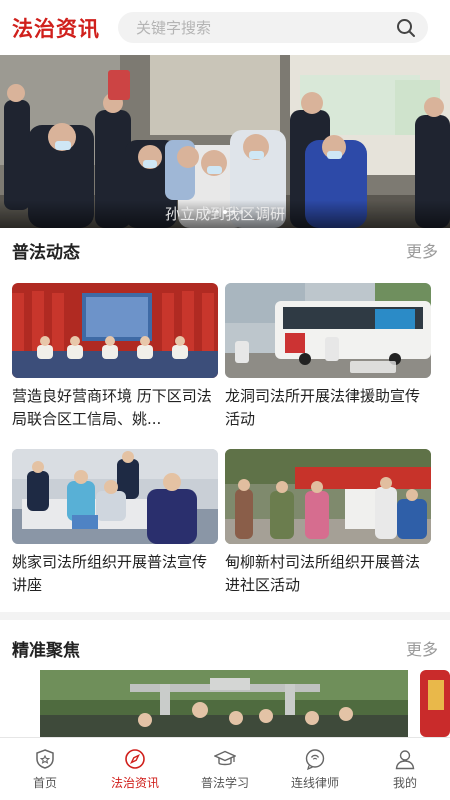 This screenshot has height=800, width=450. Describe the element at coordinates (56, 28) in the screenshot. I see `page-title: 法治资讯` at that location.